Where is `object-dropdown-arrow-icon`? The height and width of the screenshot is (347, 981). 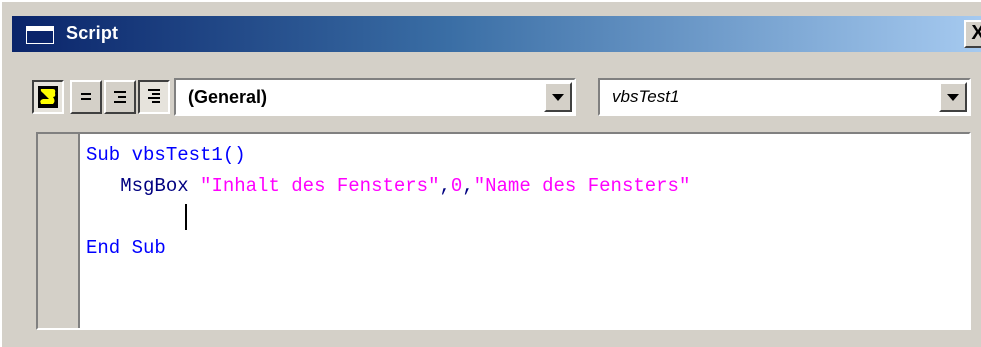
object-dropdown-arrow-icon is located at coordinates (558, 97).